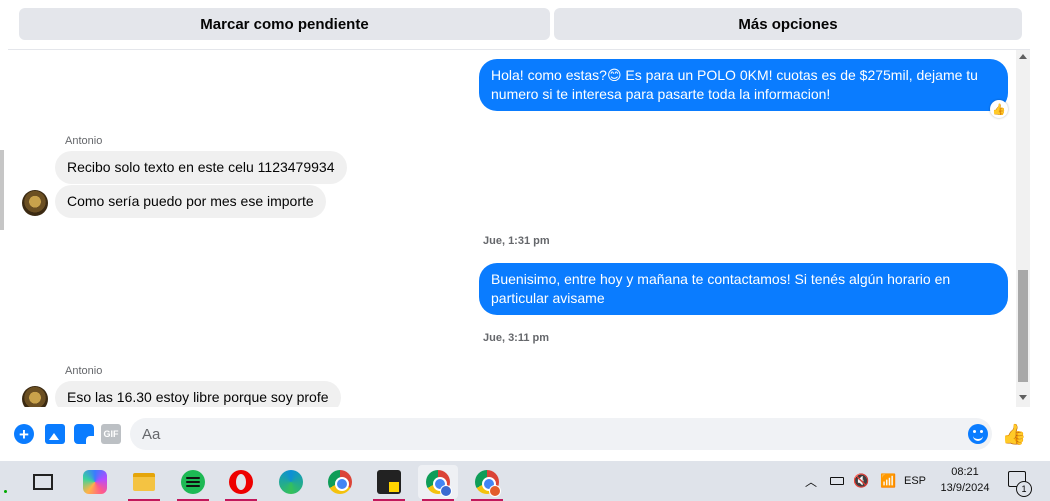 The width and height of the screenshot is (1050, 501). Describe the element at coordinates (55, 434) in the screenshot. I see `image-icon` at that location.